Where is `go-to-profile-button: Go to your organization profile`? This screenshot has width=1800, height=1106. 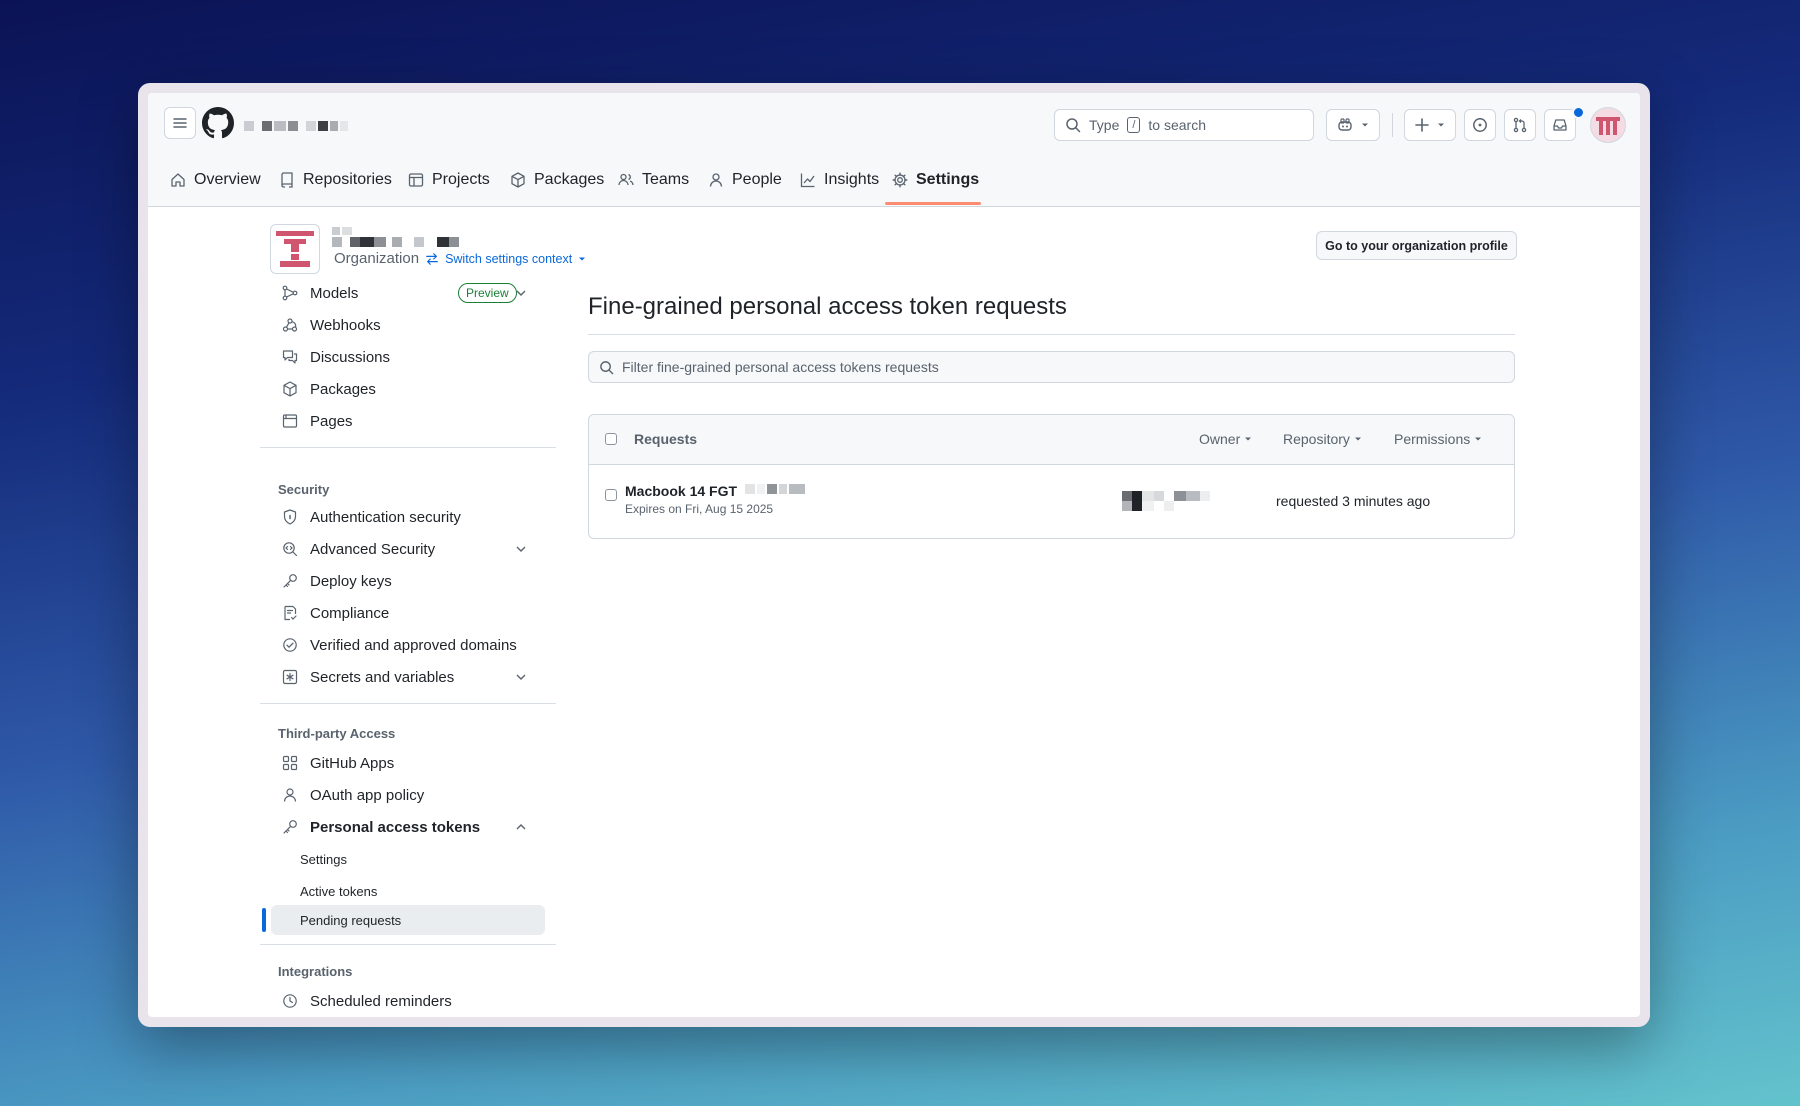 go-to-profile-button: Go to your organization profile is located at coordinates (1416, 245).